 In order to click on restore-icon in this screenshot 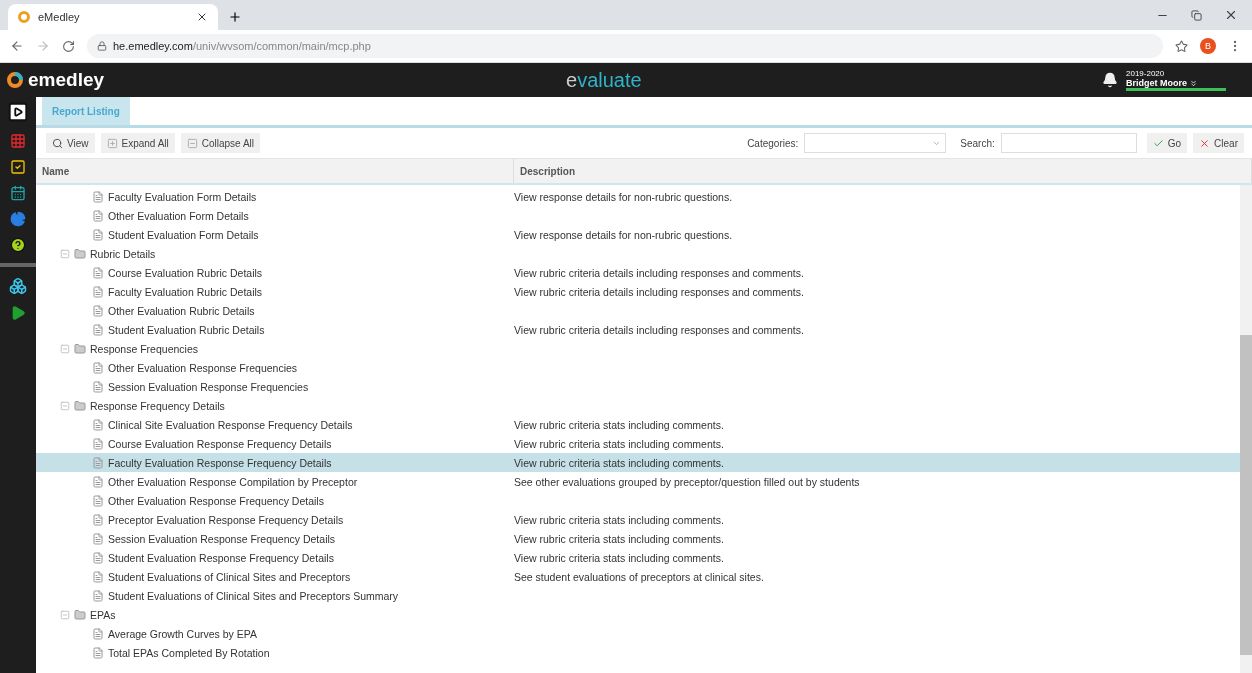, I will do `click(1196, 15)`.